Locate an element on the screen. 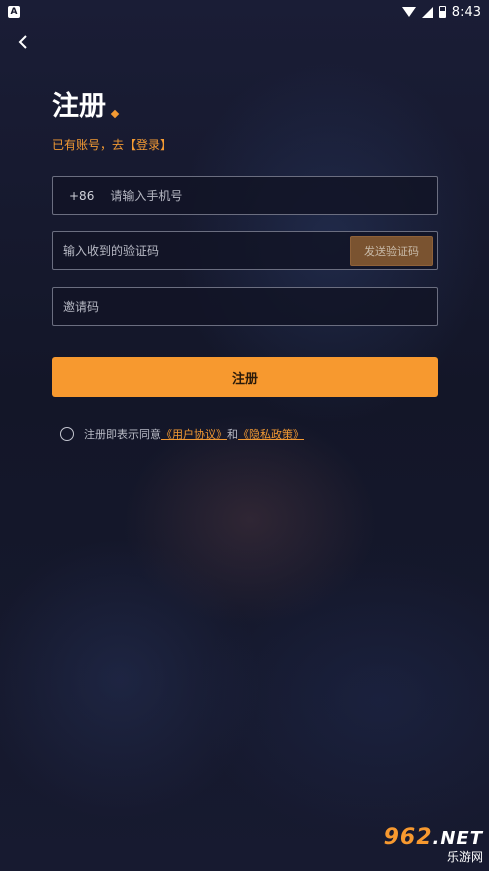  login-prompt-text: 已有账号，去 is located at coordinates (88, 145).